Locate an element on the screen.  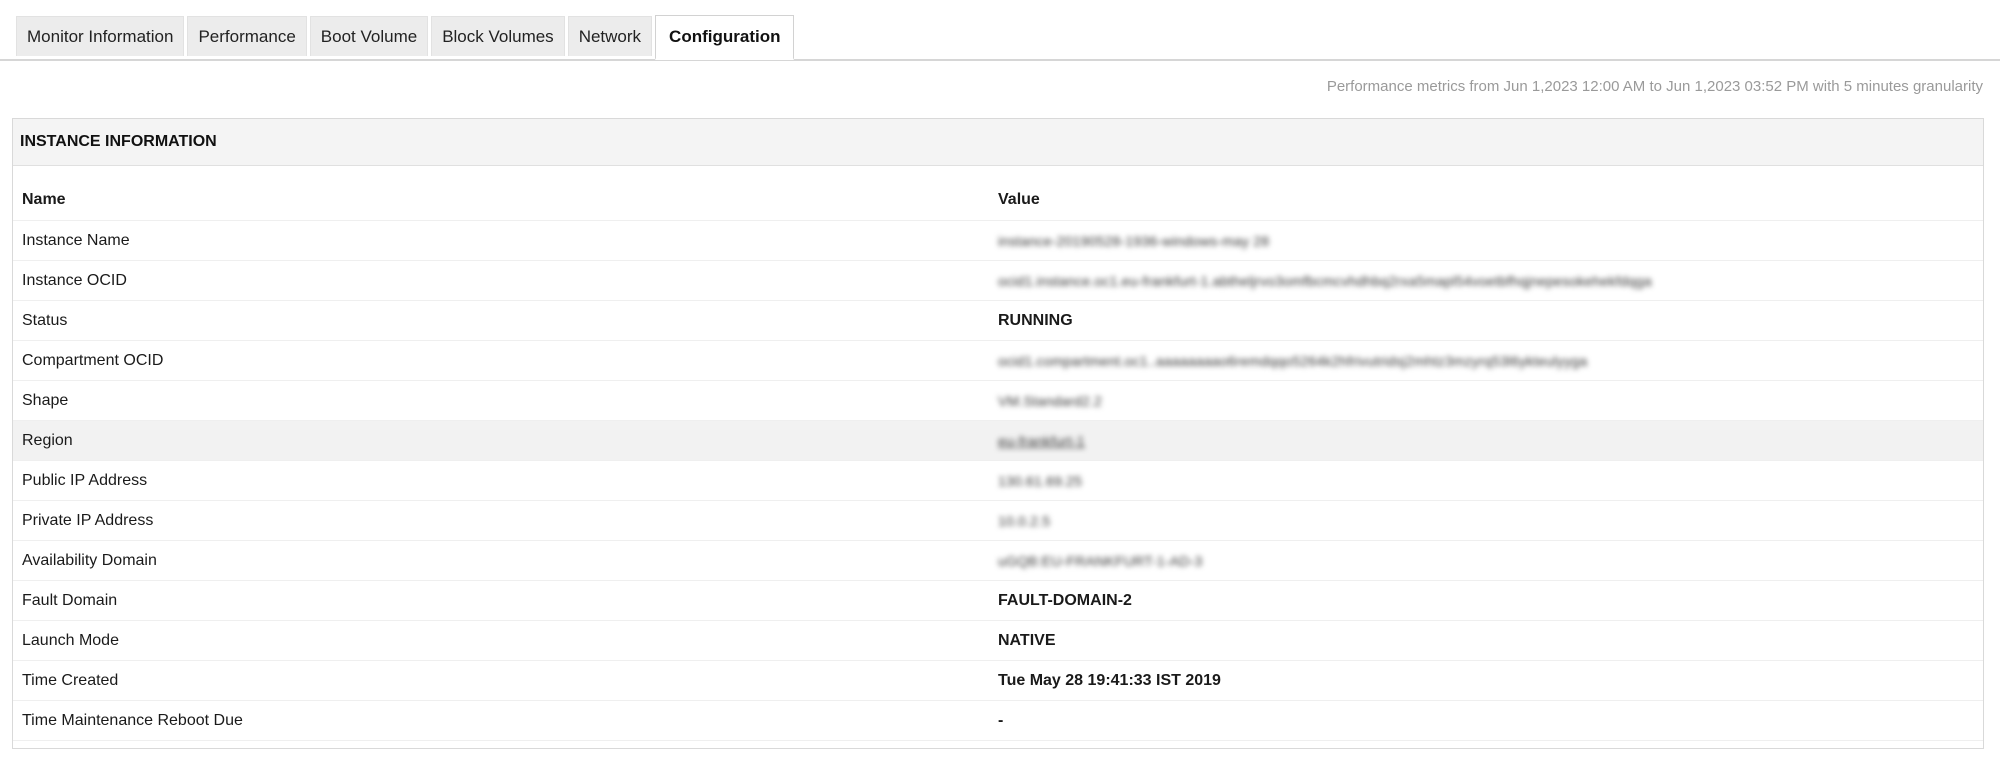
row-label: Launch Mode is located at coordinates (70, 640).